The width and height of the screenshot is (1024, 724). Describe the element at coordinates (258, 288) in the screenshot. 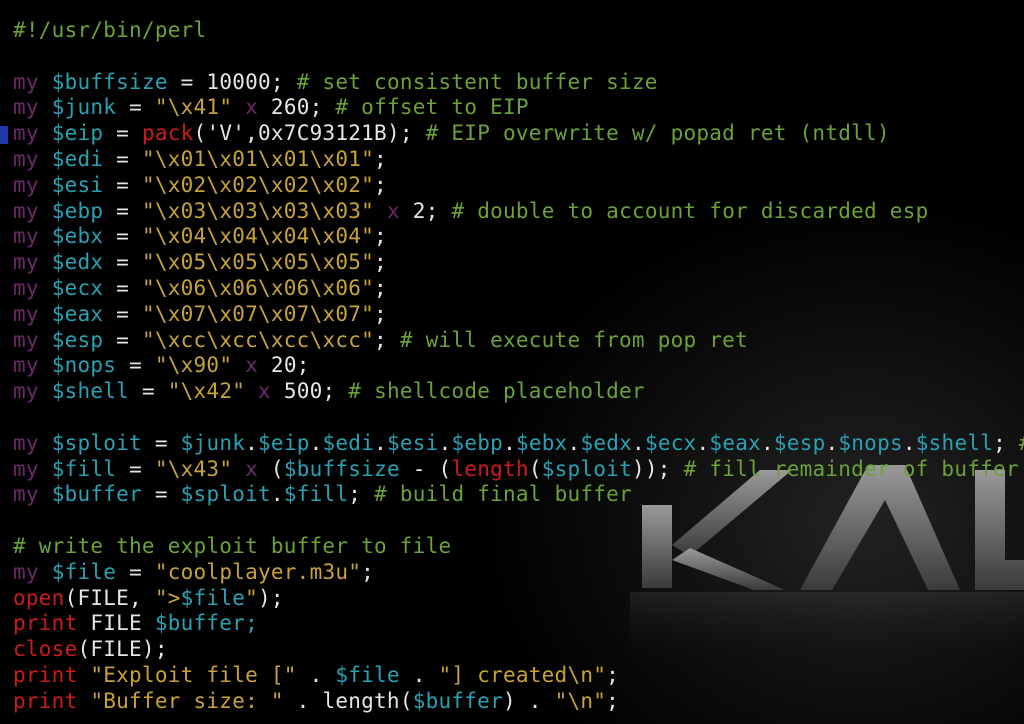

I see `code-token: "\x06\x06\x06\x06"` at that location.